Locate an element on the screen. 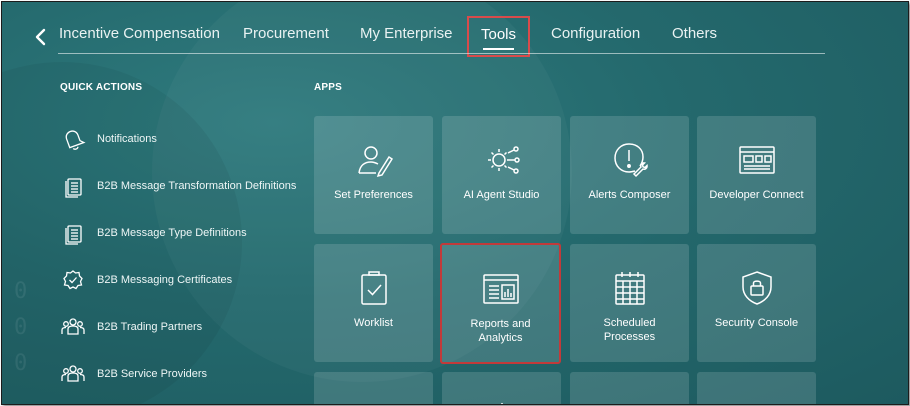 This screenshot has width=910, height=406. app-tile-worklist: Worklist is located at coordinates (373, 303).